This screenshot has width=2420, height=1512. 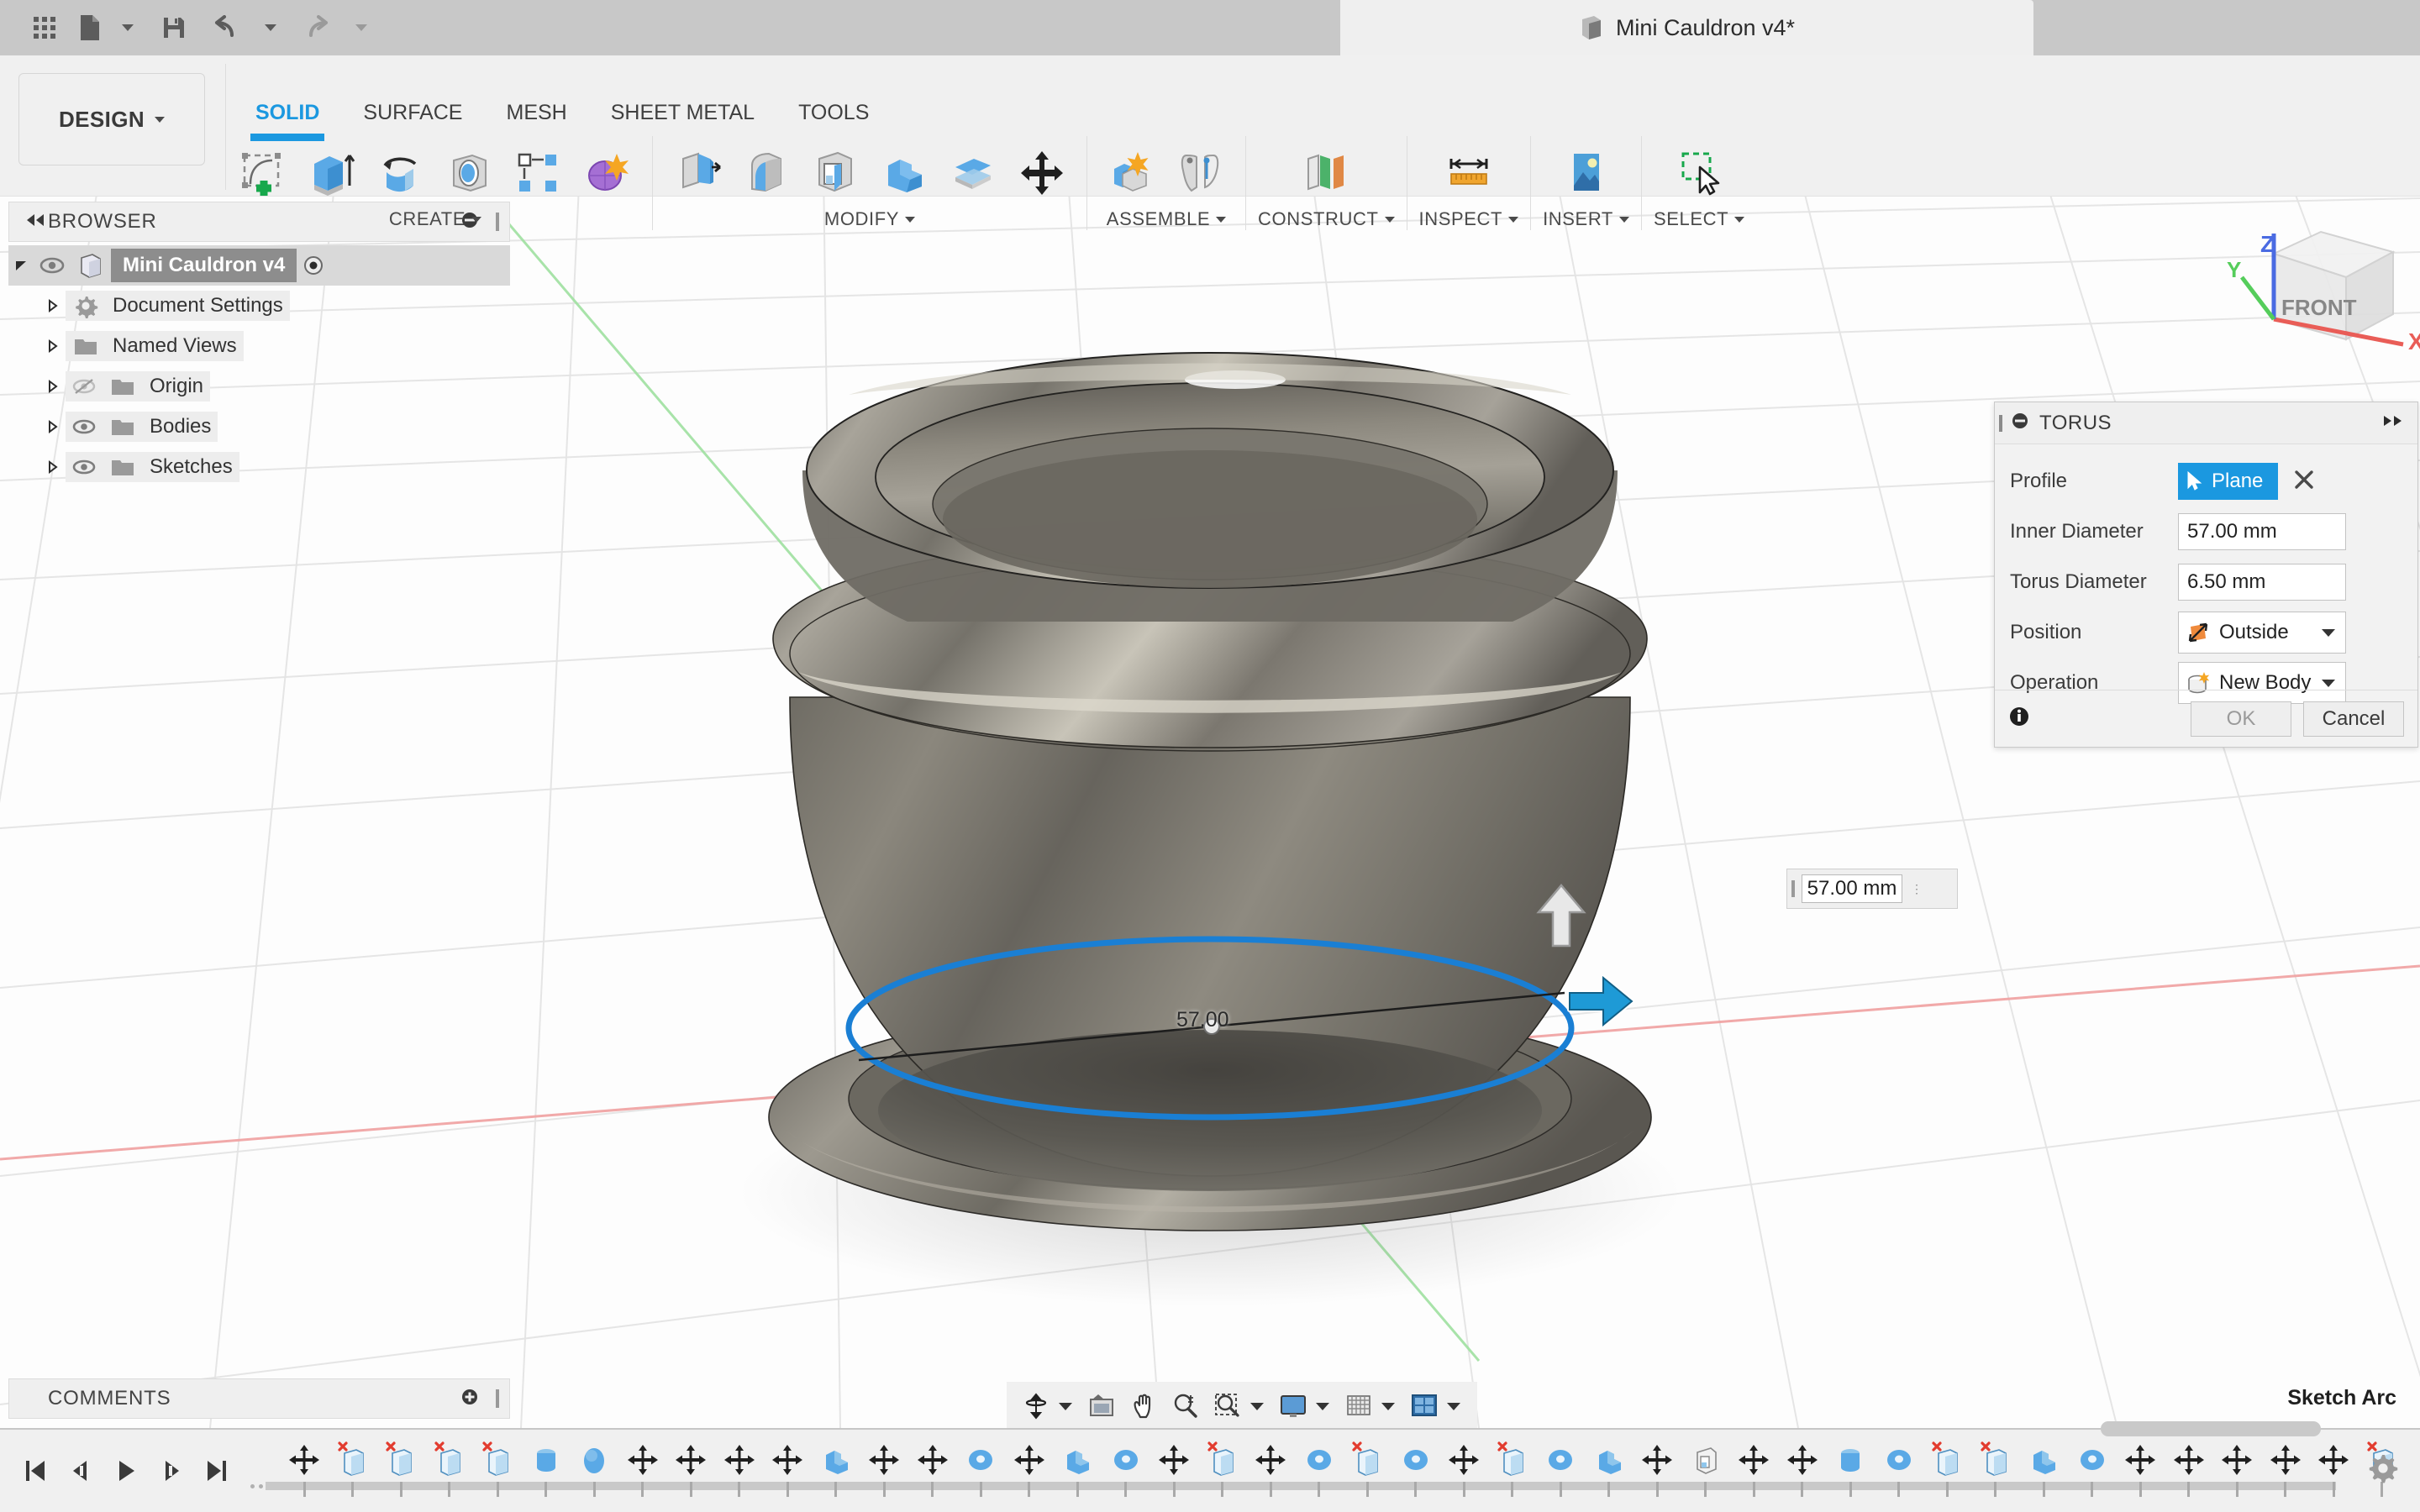 I want to click on combine-icon, so click(x=904, y=173).